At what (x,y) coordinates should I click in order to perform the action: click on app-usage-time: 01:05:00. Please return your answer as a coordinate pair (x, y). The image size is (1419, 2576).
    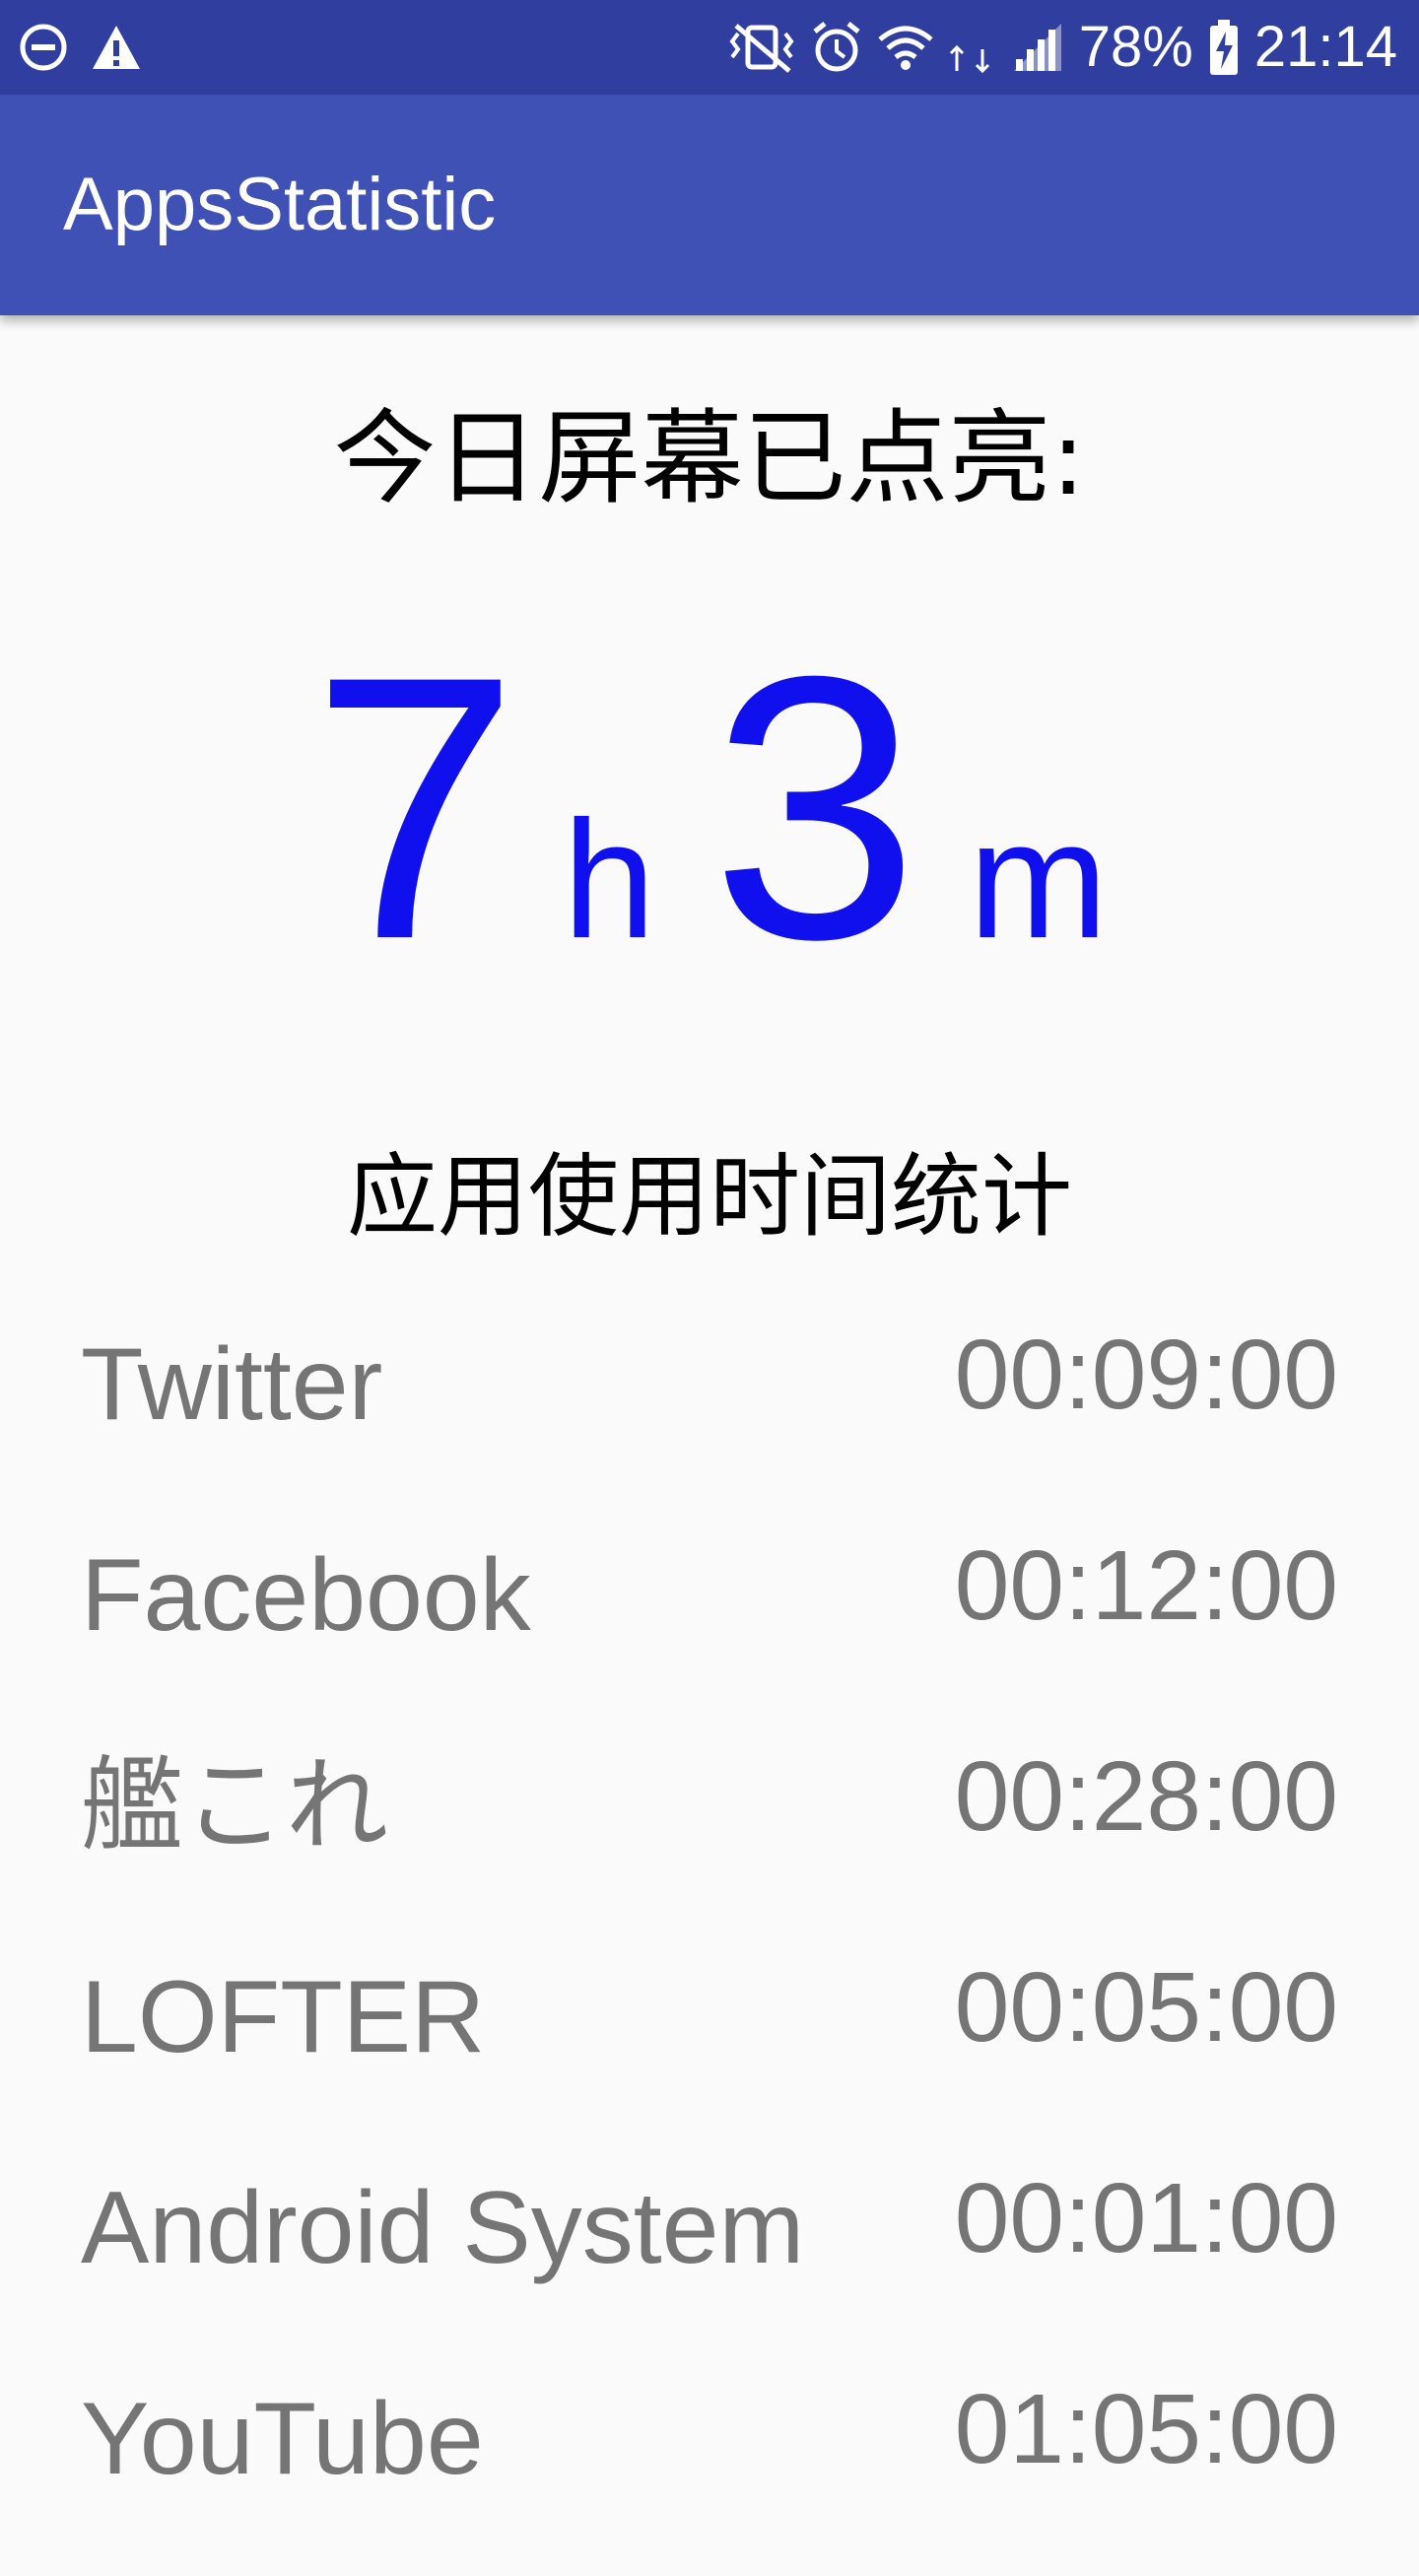
    Looking at the image, I should click on (1146, 2429).